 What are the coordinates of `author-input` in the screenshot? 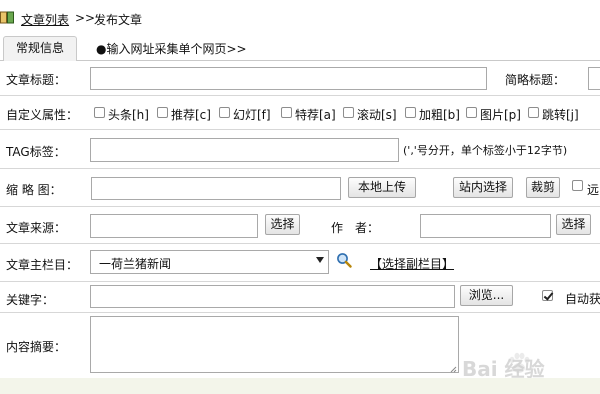 It's located at (485, 226).